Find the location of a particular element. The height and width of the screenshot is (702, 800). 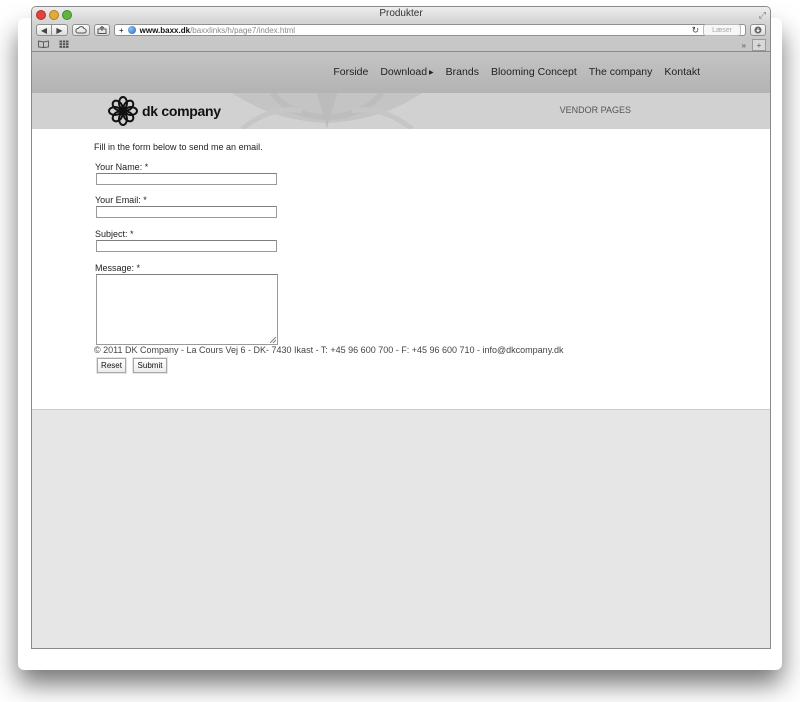

downloads-icon is located at coordinates (758, 30).